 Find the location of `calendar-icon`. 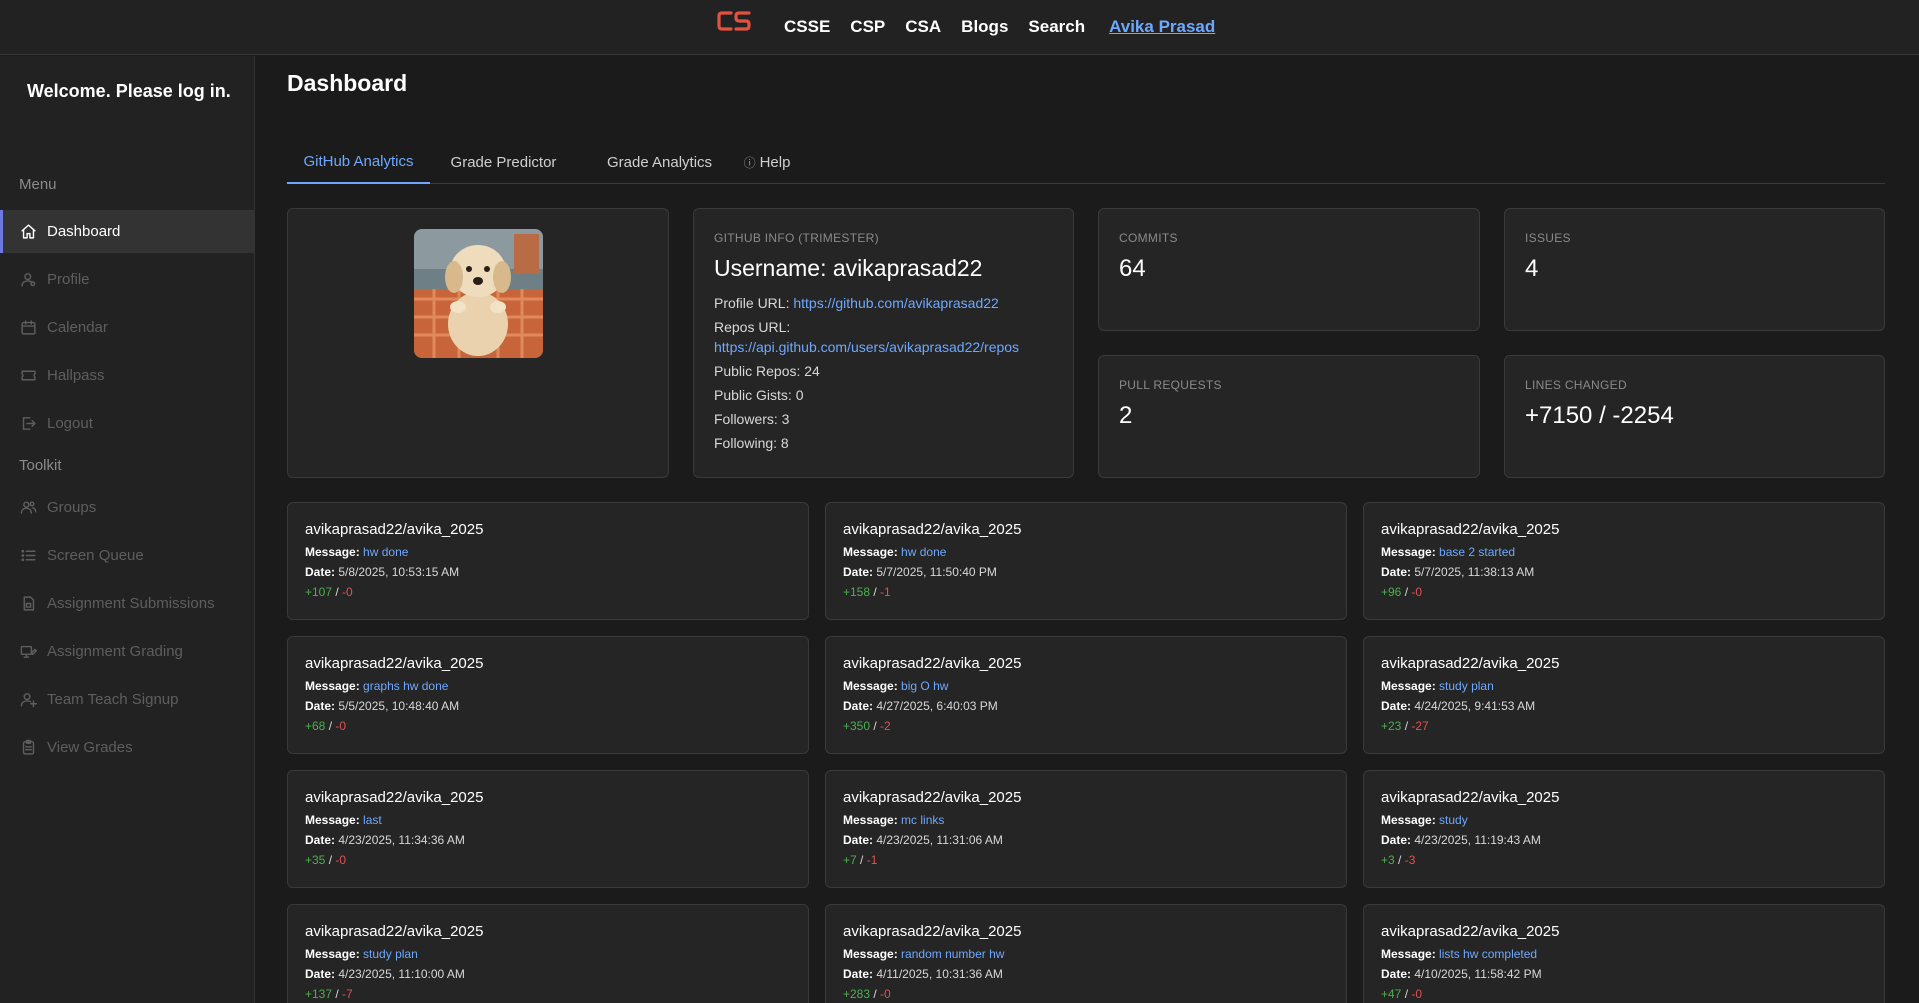

calendar-icon is located at coordinates (28, 327).